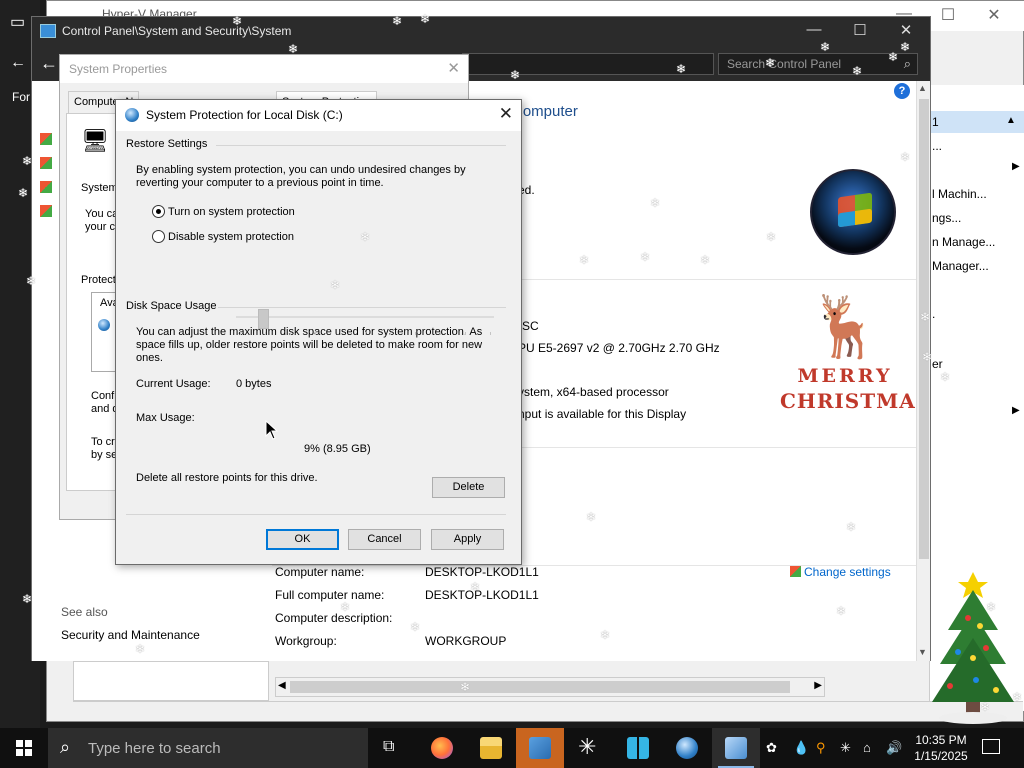 The height and width of the screenshot is (768, 1024). I want to click on action-item: ., so click(933, 314).